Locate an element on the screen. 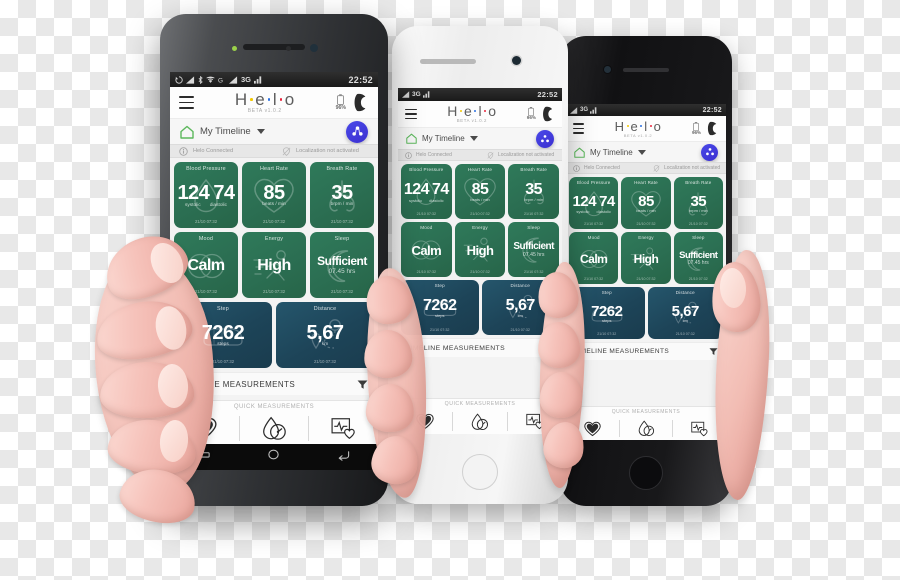 This screenshot has height=580, width=900. card-time-1-4: 21/10 07:32 is located at coordinates (274, 291).